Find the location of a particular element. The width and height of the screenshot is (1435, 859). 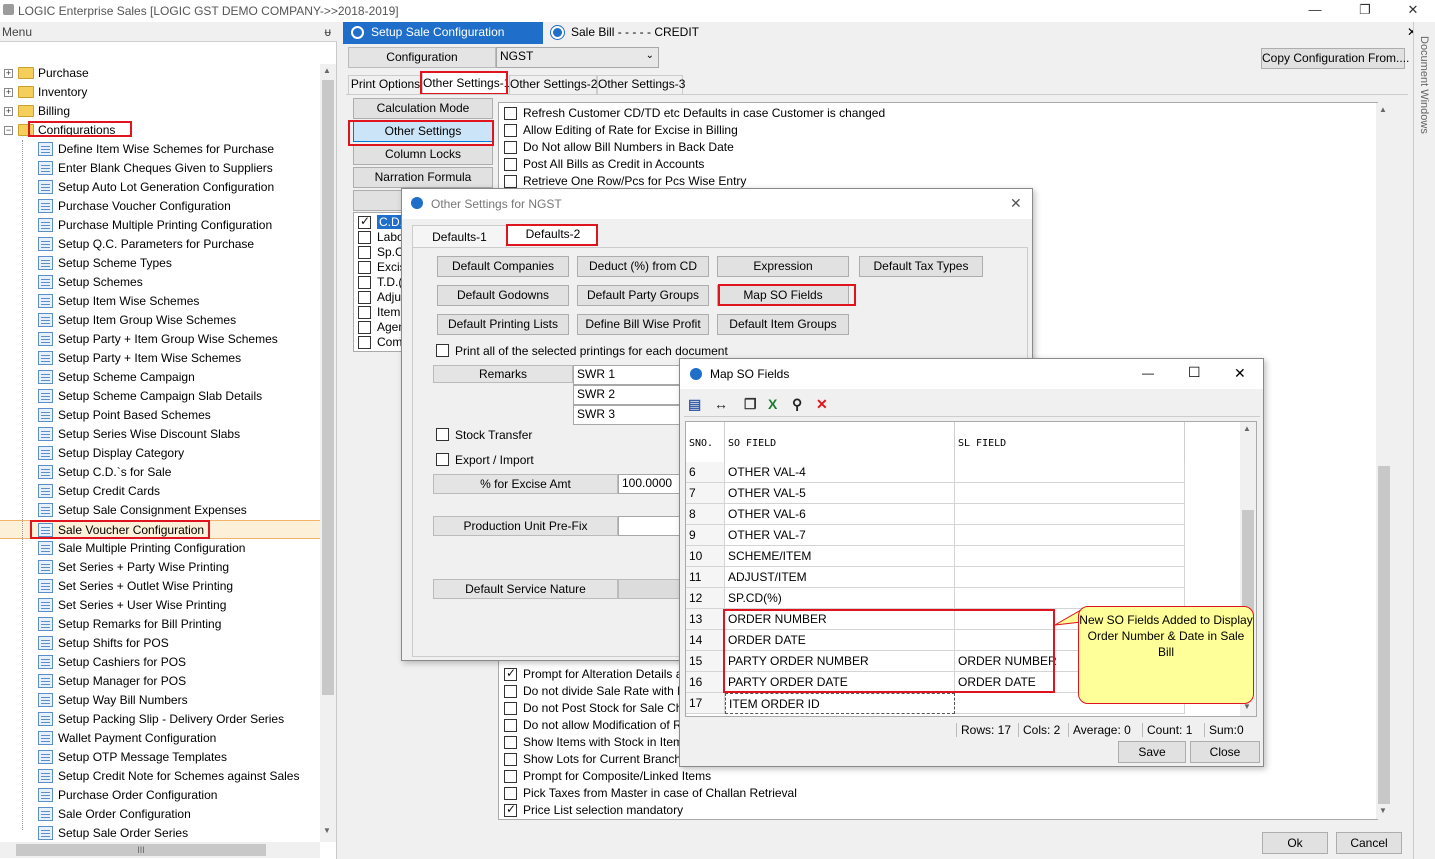

excel-icon: X is located at coordinates (772, 404).